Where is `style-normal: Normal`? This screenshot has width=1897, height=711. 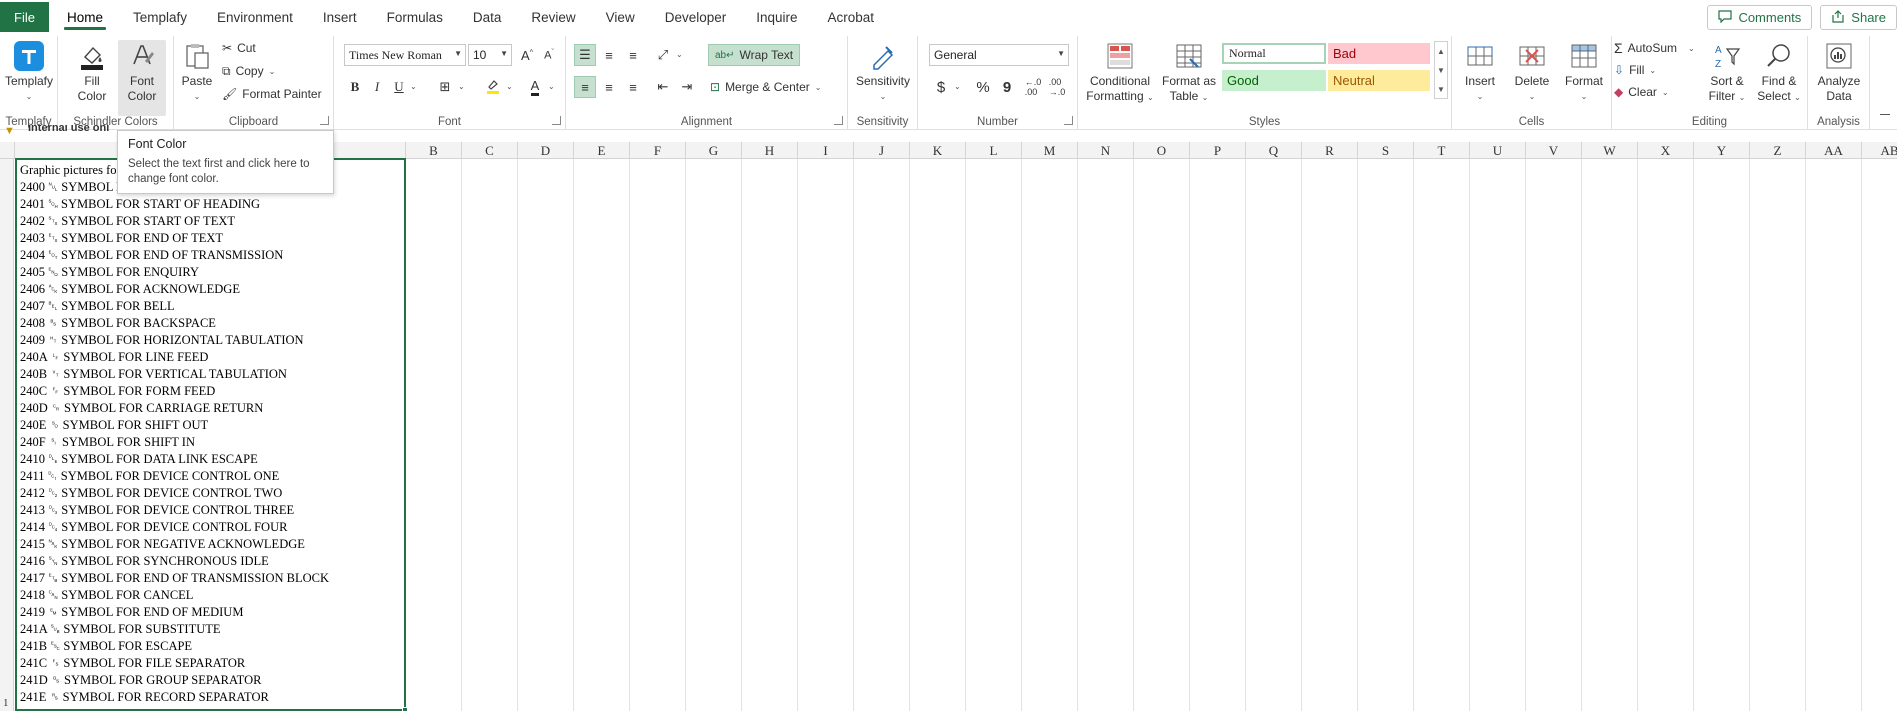
style-normal: Normal is located at coordinates (1274, 53).